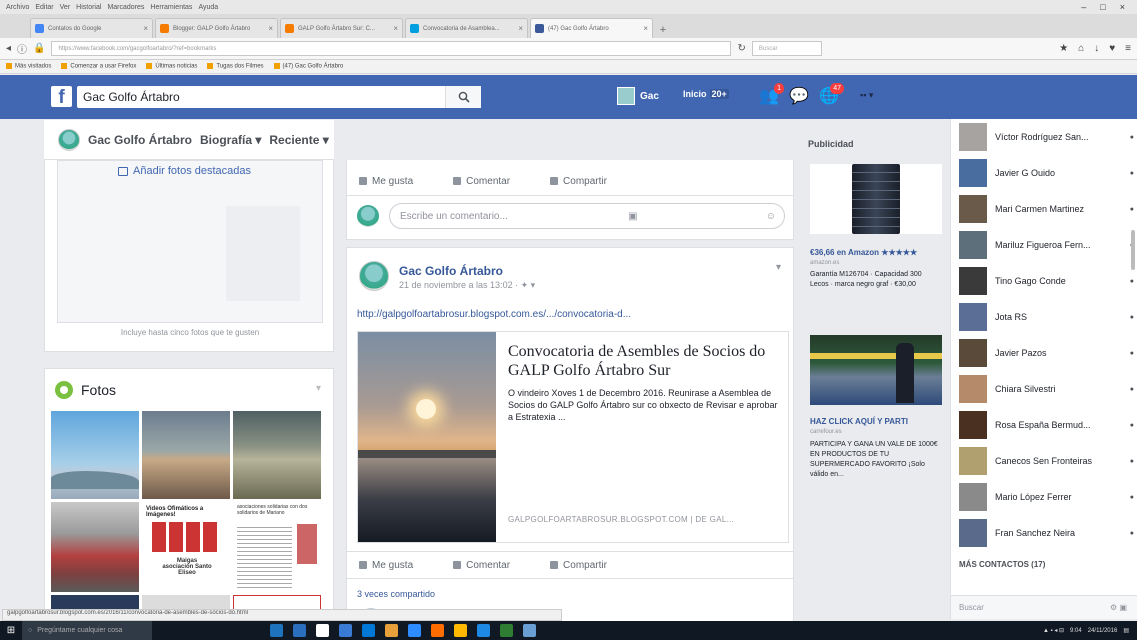  I want to click on chat-settings-icon: ⚙ ▣, so click(1118, 607).